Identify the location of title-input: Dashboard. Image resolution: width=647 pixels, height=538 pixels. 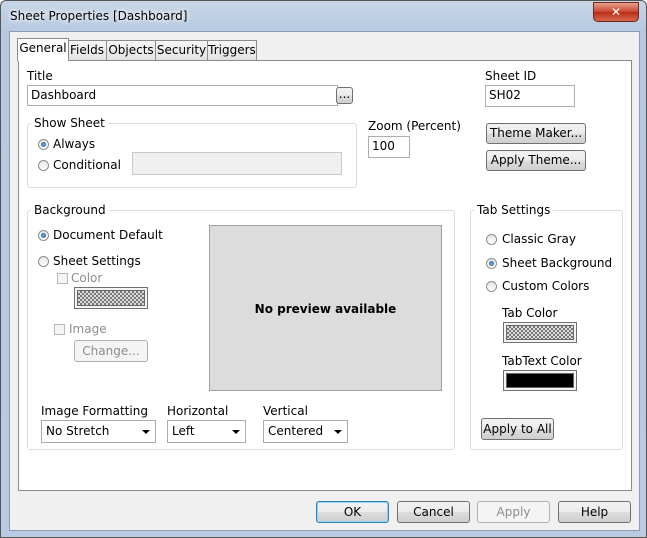
(182, 95).